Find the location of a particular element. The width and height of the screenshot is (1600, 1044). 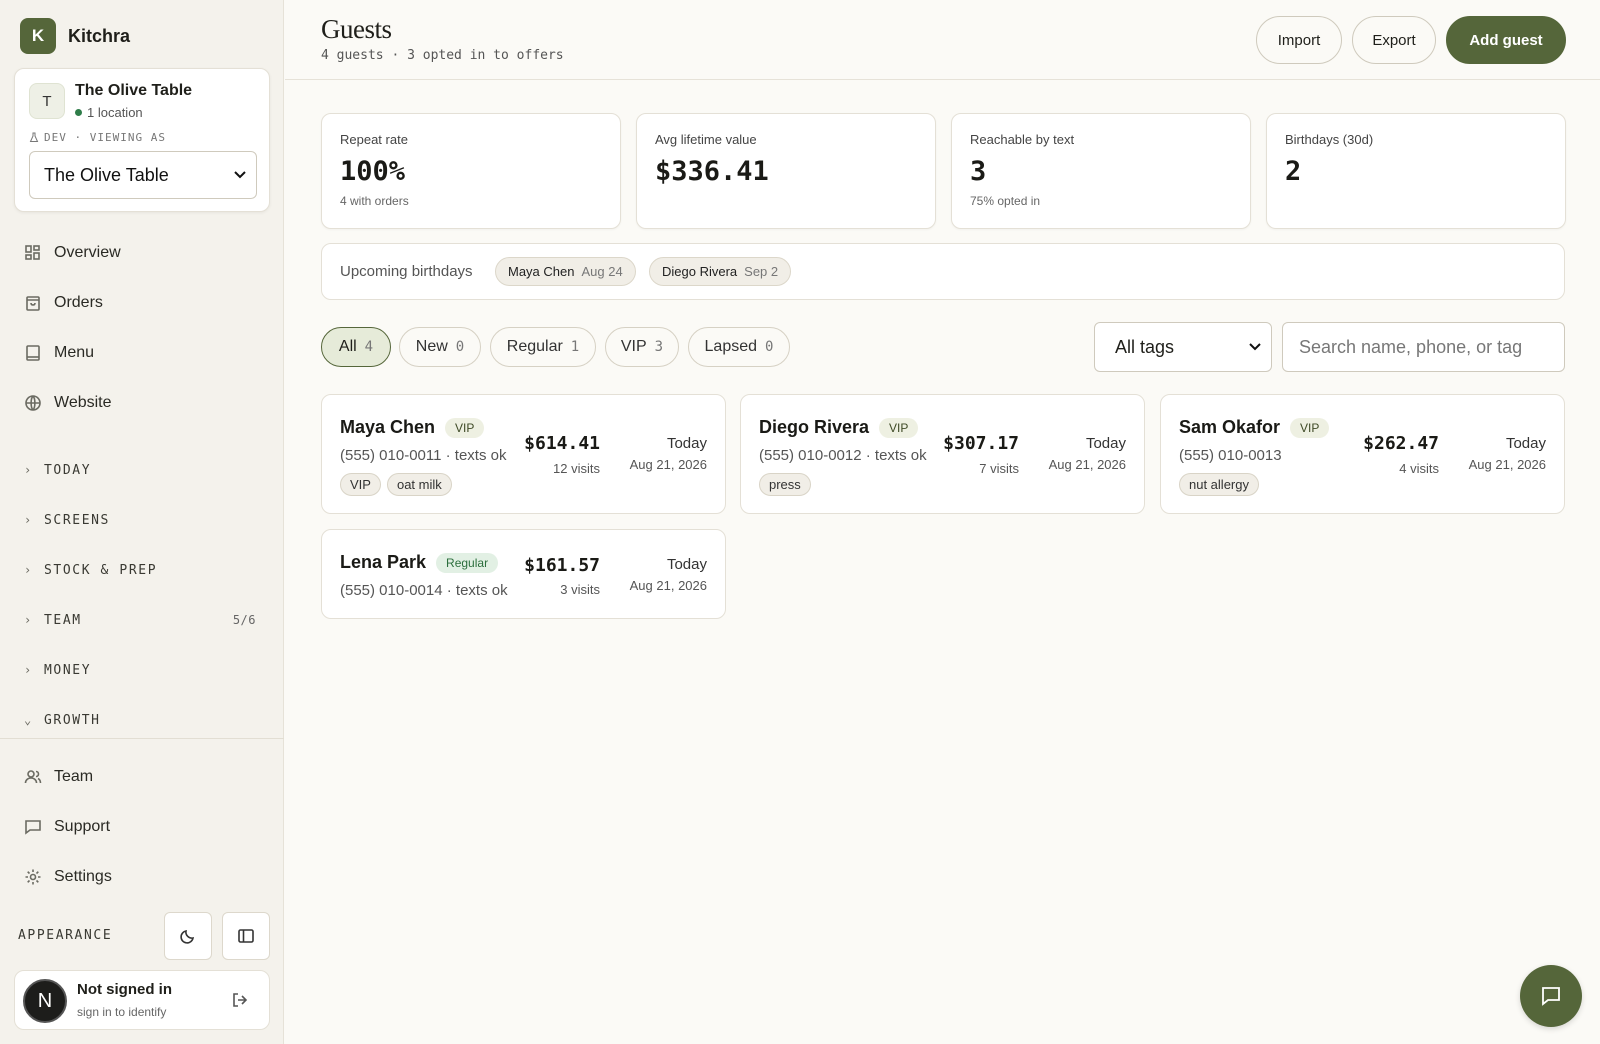

globe-icon is located at coordinates (33, 403).